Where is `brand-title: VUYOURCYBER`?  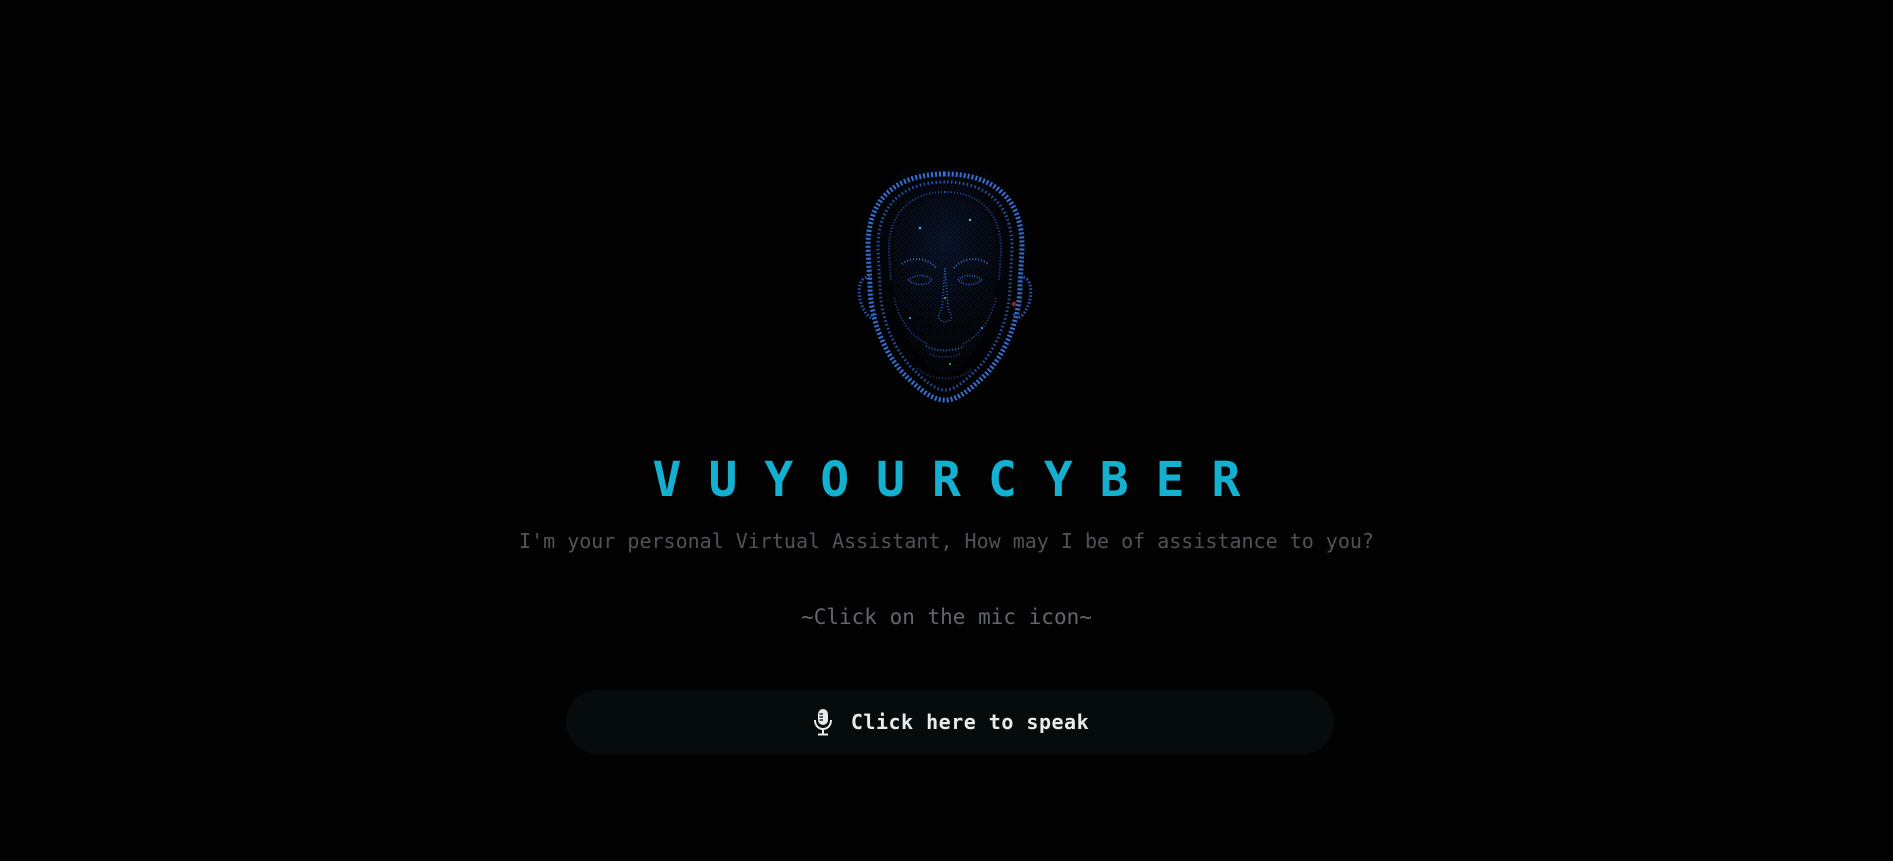 brand-title: VUYOURCYBER is located at coordinates (960, 480).